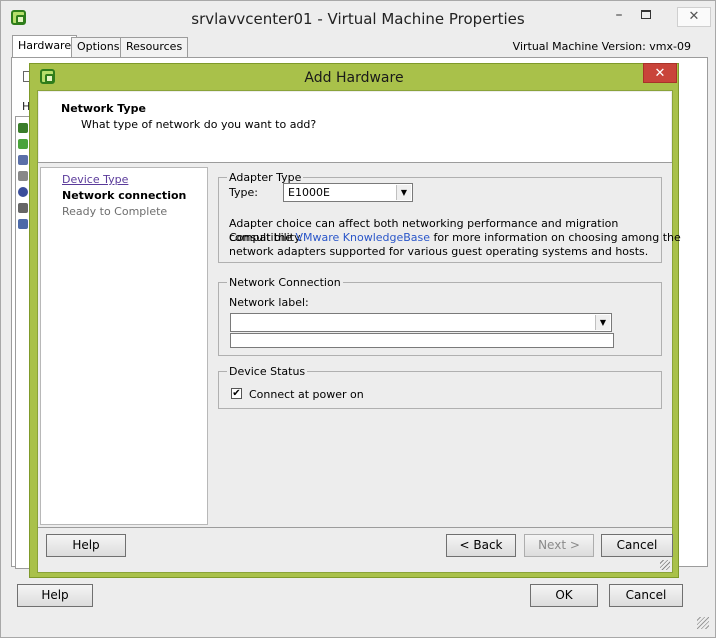  I want to click on maximize-button, so click(646, 16).